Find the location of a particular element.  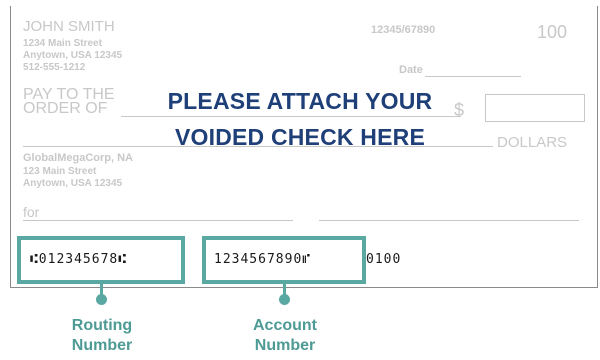

date-line is located at coordinates (473, 76).